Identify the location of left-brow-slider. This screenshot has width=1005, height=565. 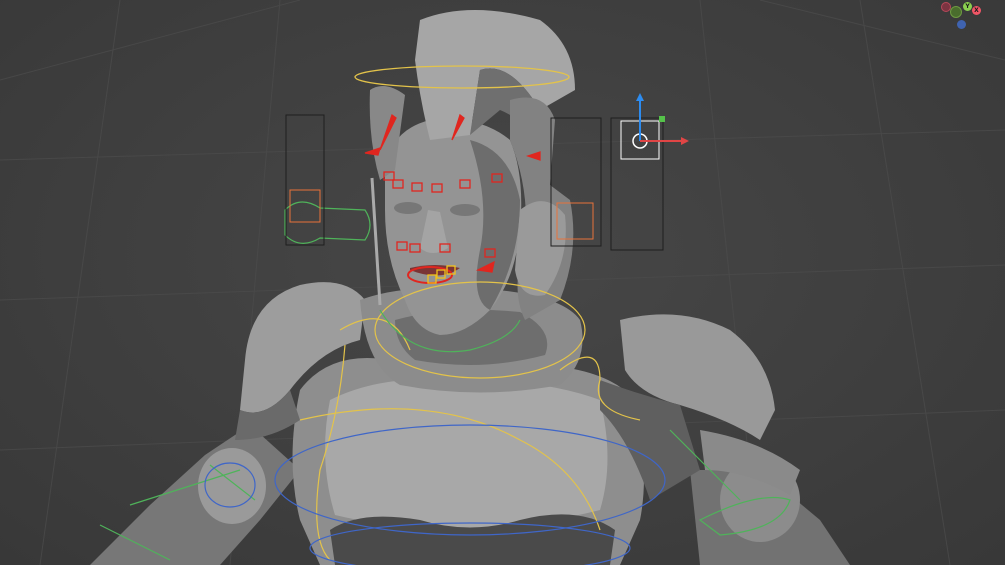
(305, 180).